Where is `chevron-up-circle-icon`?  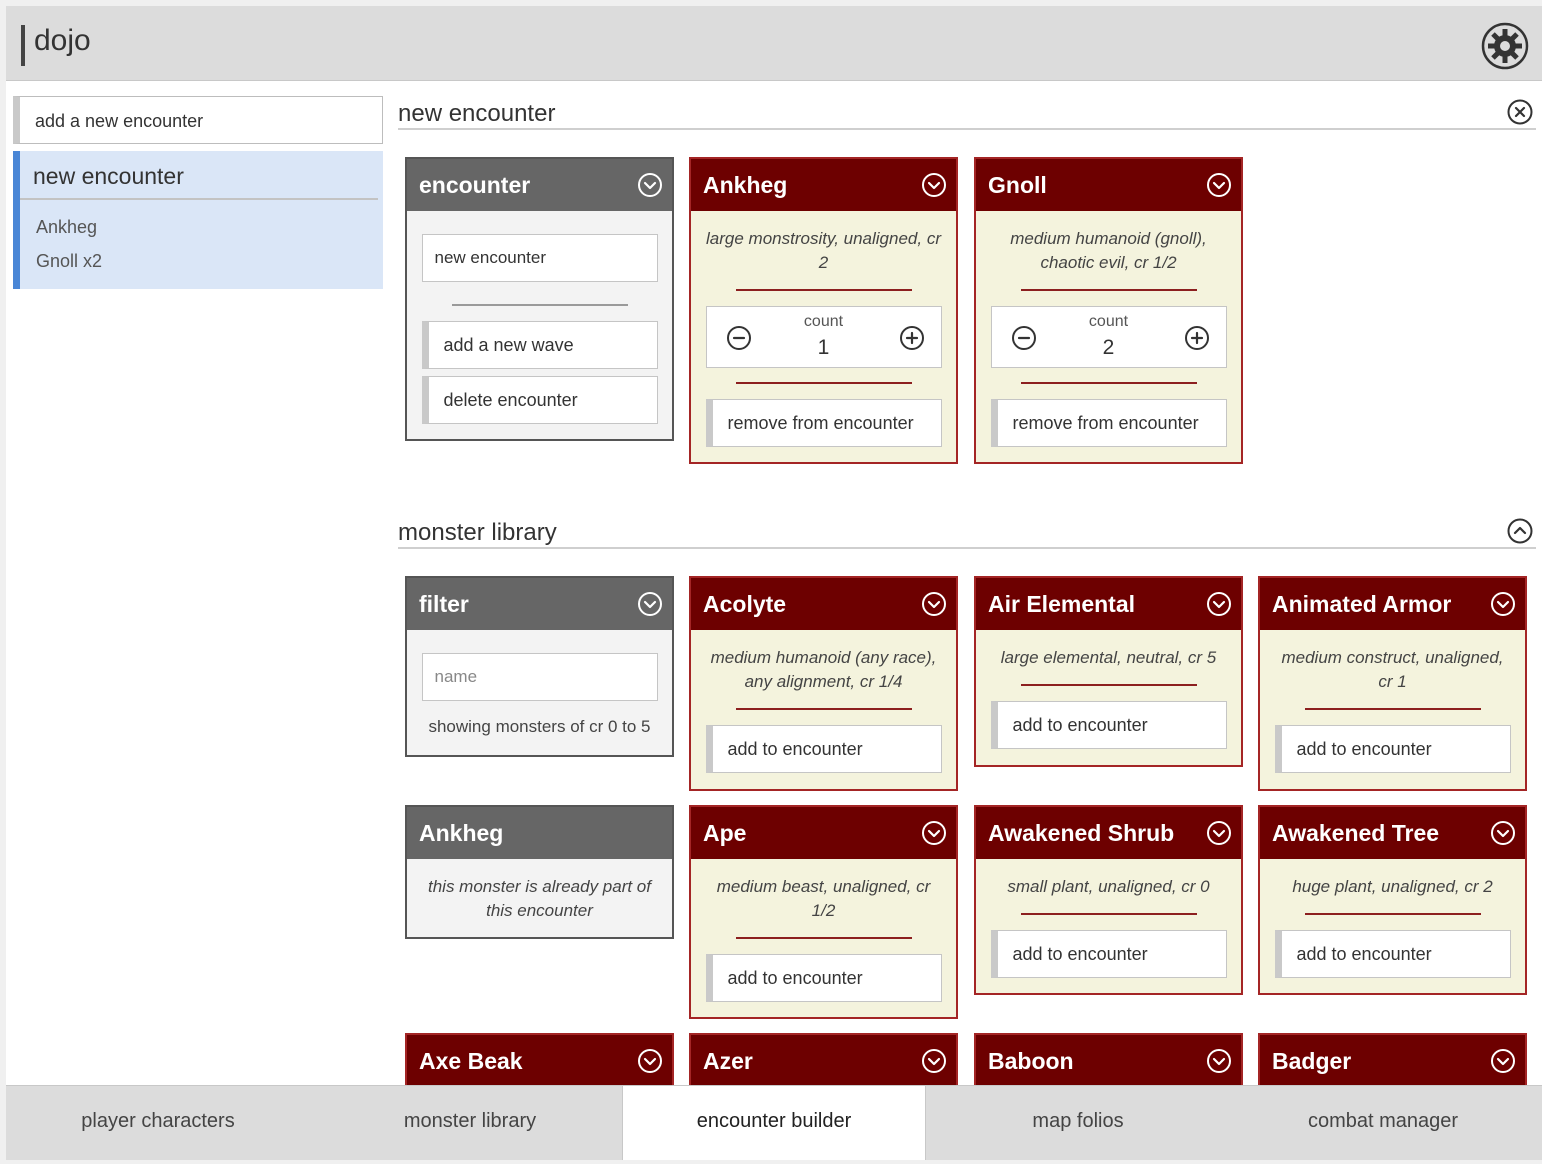 chevron-up-circle-icon is located at coordinates (1520, 531).